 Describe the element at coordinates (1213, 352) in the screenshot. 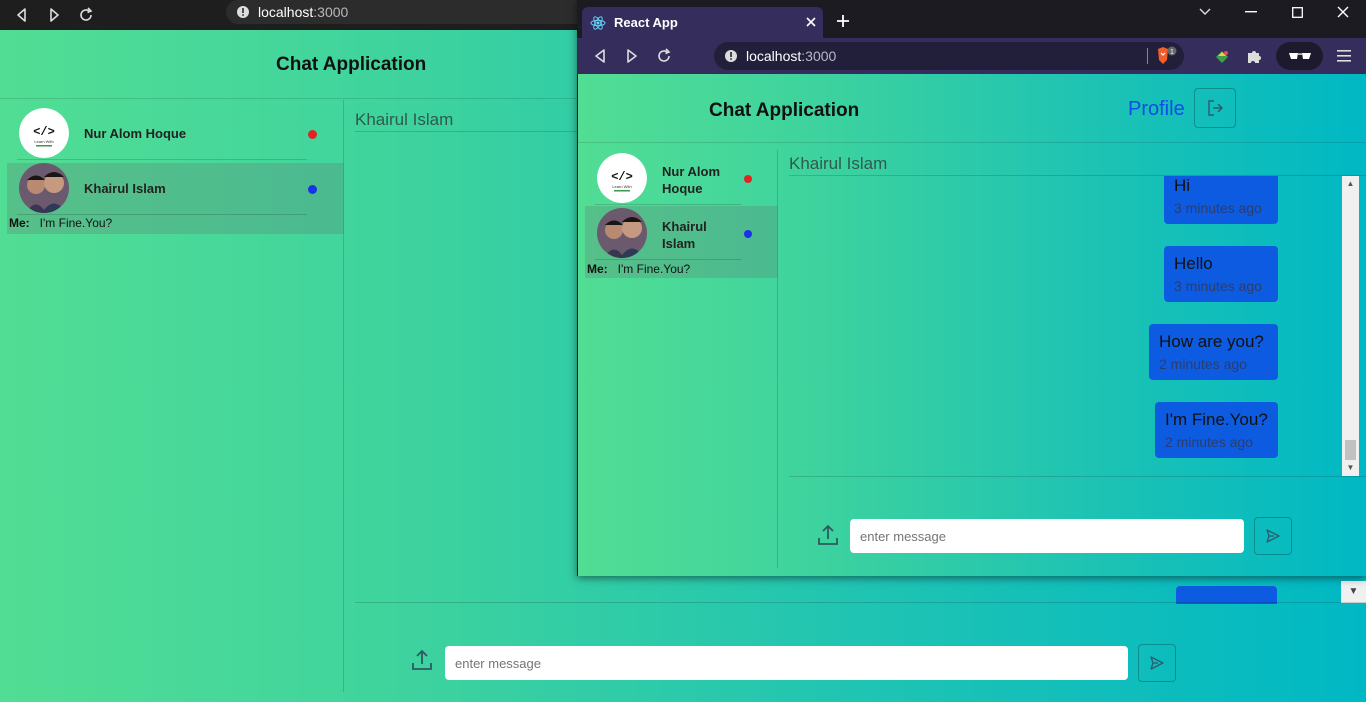

I see `message-bubble: How are you? 2 minutes ago` at that location.